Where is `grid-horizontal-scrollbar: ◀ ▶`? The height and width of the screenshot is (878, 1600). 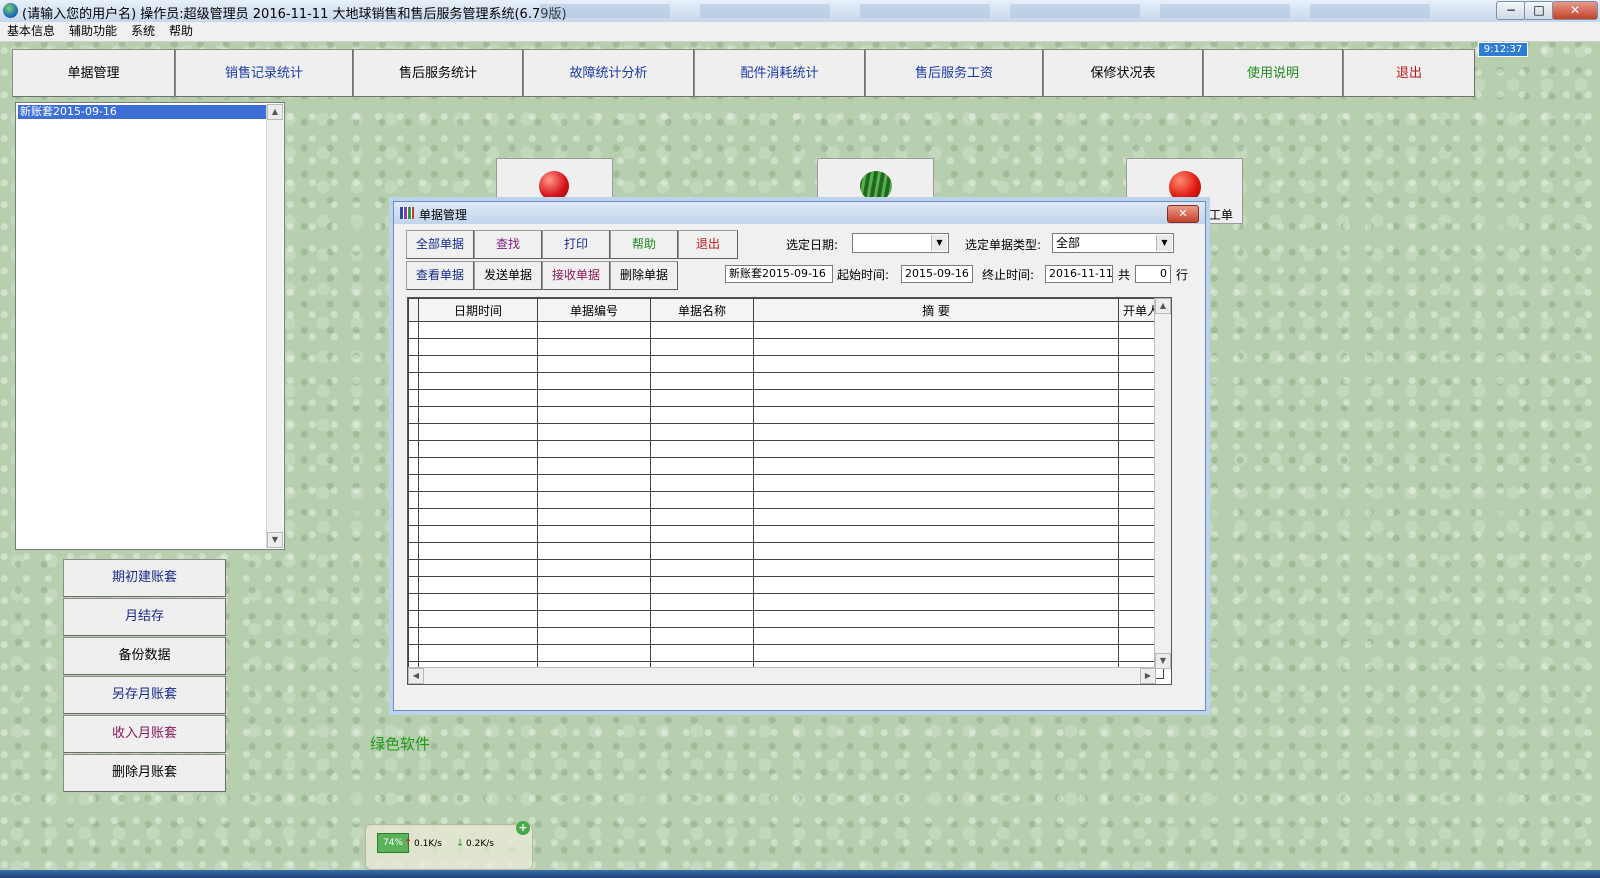 grid-horizontal-scrollbar: ◀ ▶ is located at coordinates (782, 675).